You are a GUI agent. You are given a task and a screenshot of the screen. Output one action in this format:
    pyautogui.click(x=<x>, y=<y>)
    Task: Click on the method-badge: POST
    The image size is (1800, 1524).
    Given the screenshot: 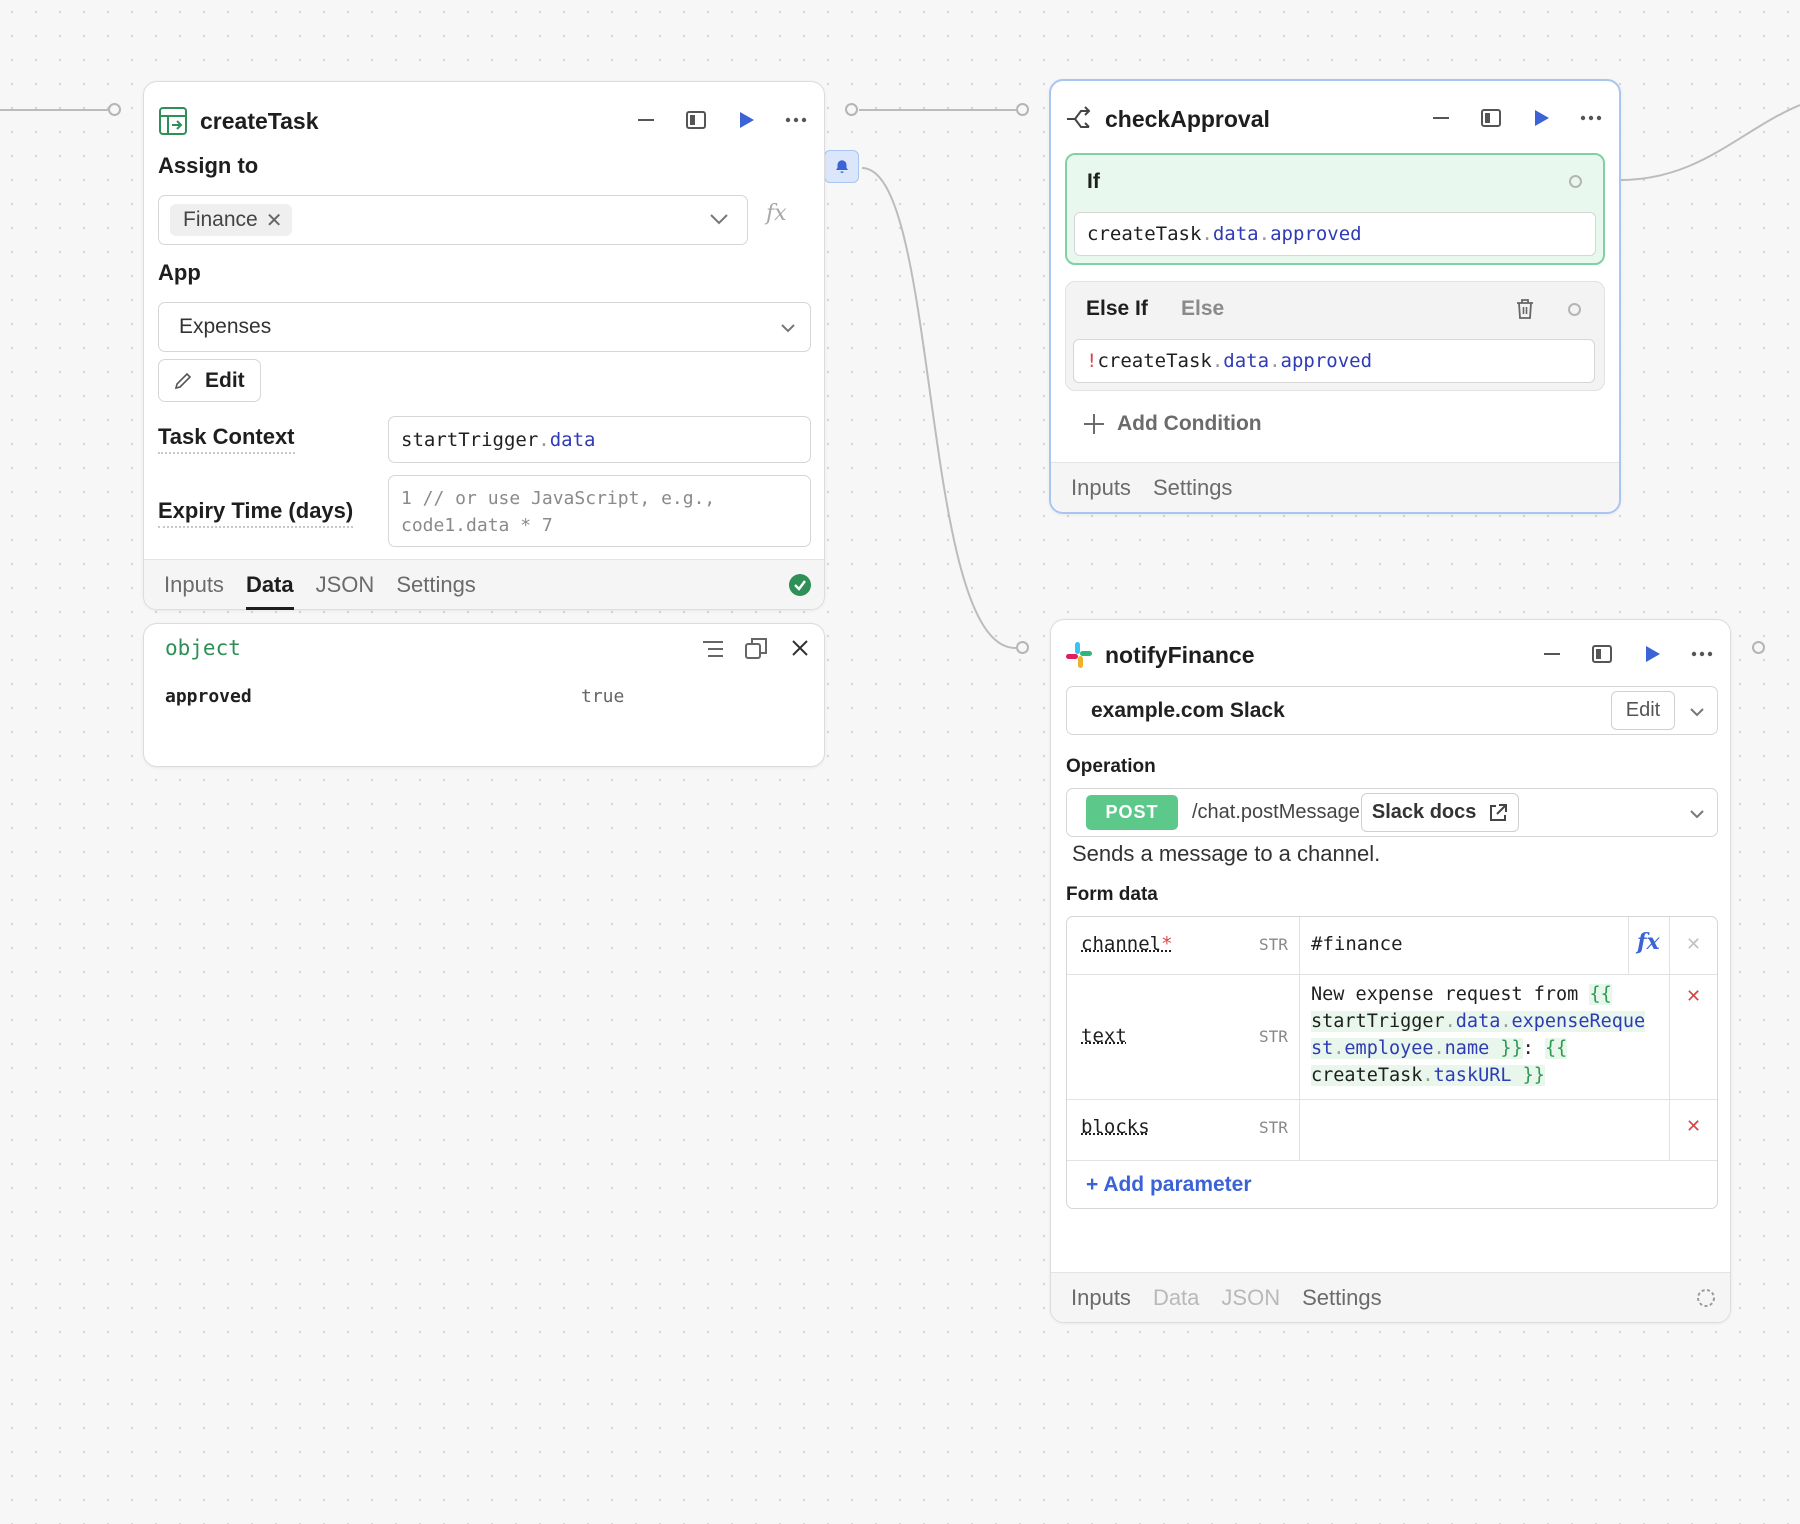 What is the action you would take?
    pyautogui.click(x=1132, y=812)
    